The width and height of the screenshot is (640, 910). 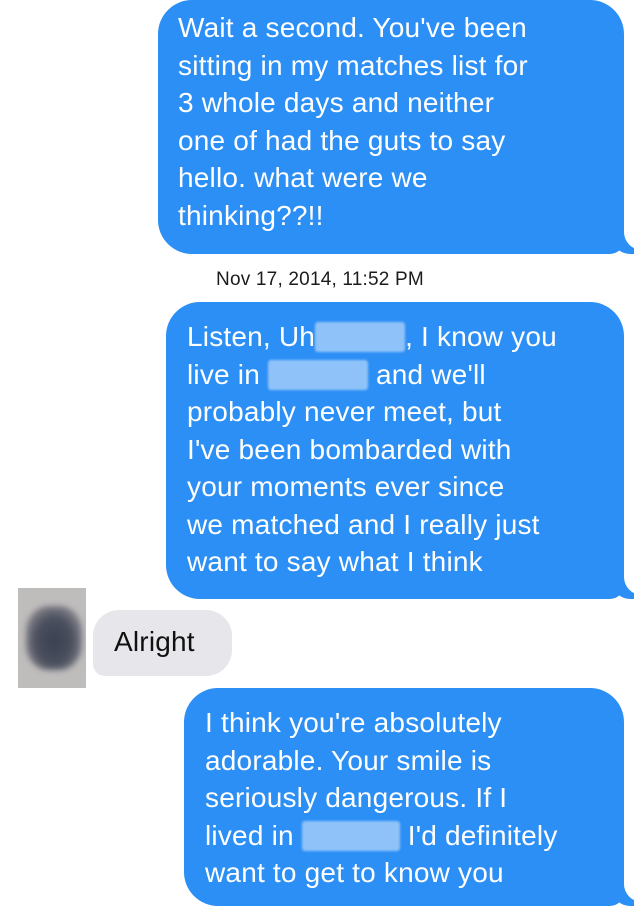 What do you see at coordinates (336, 102) in the screenshot?
I see `message-text-line: 3 whole days and neither` at bounding box center [336, 102].